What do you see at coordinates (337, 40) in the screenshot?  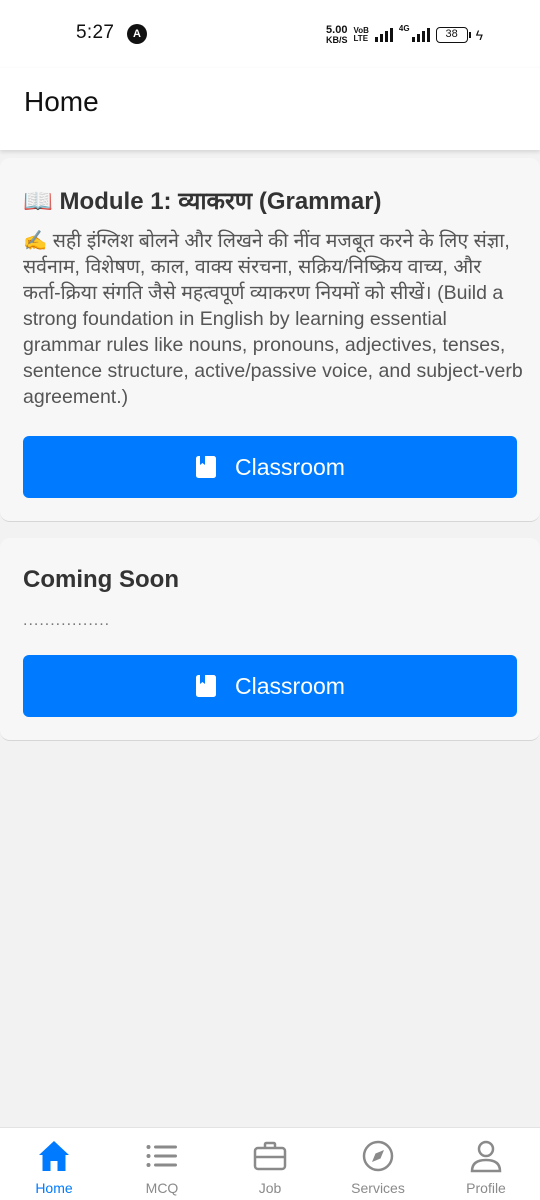 I see `network-speed-unit: KB/S` at bounding box center [337, 40].